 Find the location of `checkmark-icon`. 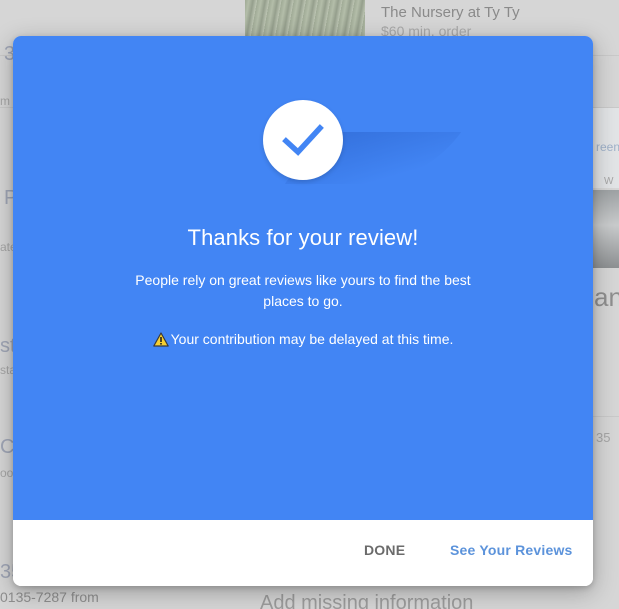

checkmark-icon is located at coordinates (303, 140).